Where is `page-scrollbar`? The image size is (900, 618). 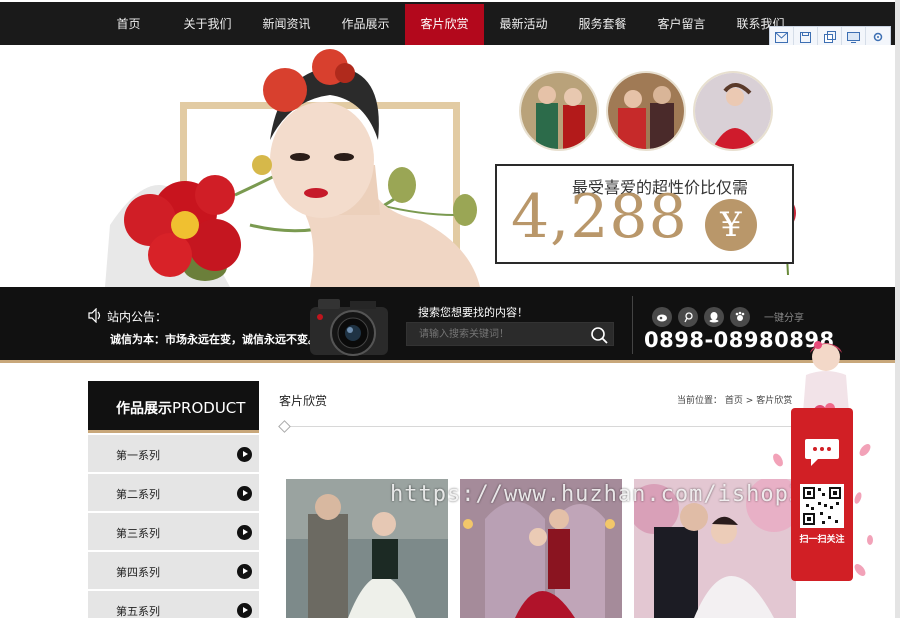
page-scrollbar is located at coordinates (897, 309).